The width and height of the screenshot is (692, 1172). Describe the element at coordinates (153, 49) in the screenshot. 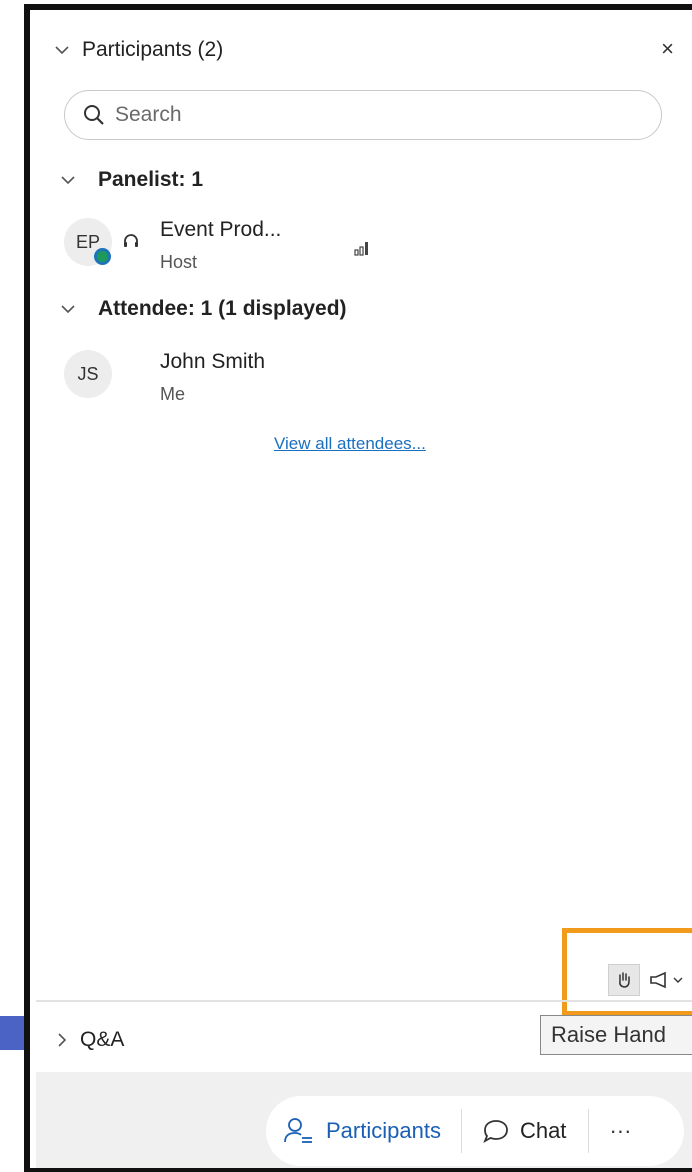

I see `panel-title: Participants (2)` at that location.